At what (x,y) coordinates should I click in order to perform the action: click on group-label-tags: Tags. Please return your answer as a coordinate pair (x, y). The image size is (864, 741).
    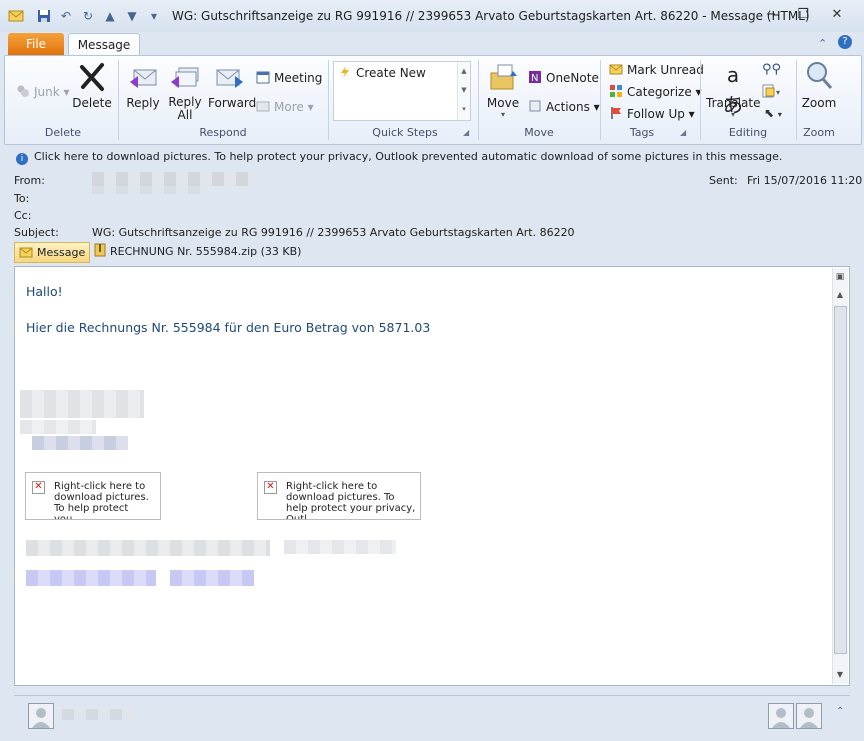
    Looking at the image, I should click on (642, 132).